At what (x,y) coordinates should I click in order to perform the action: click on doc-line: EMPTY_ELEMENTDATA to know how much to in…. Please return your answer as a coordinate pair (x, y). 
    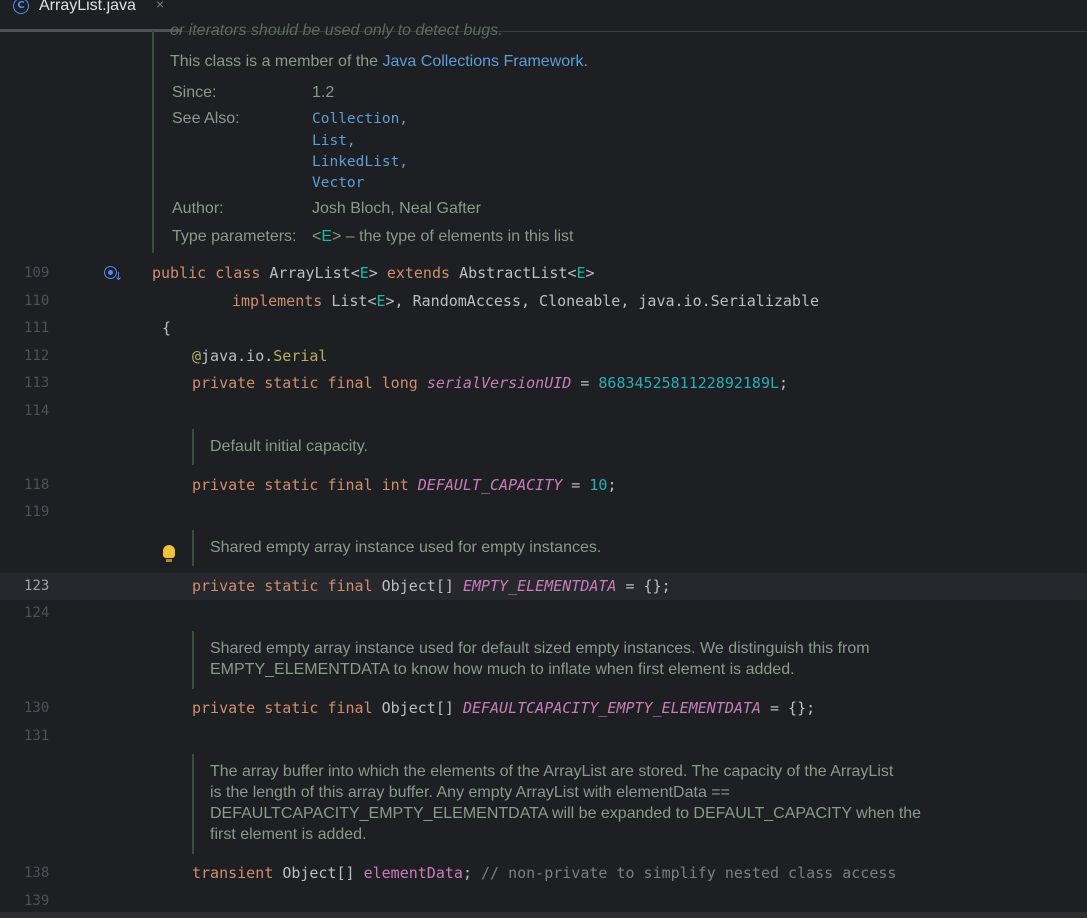
    Looking at the image, I should click on (502, 669).